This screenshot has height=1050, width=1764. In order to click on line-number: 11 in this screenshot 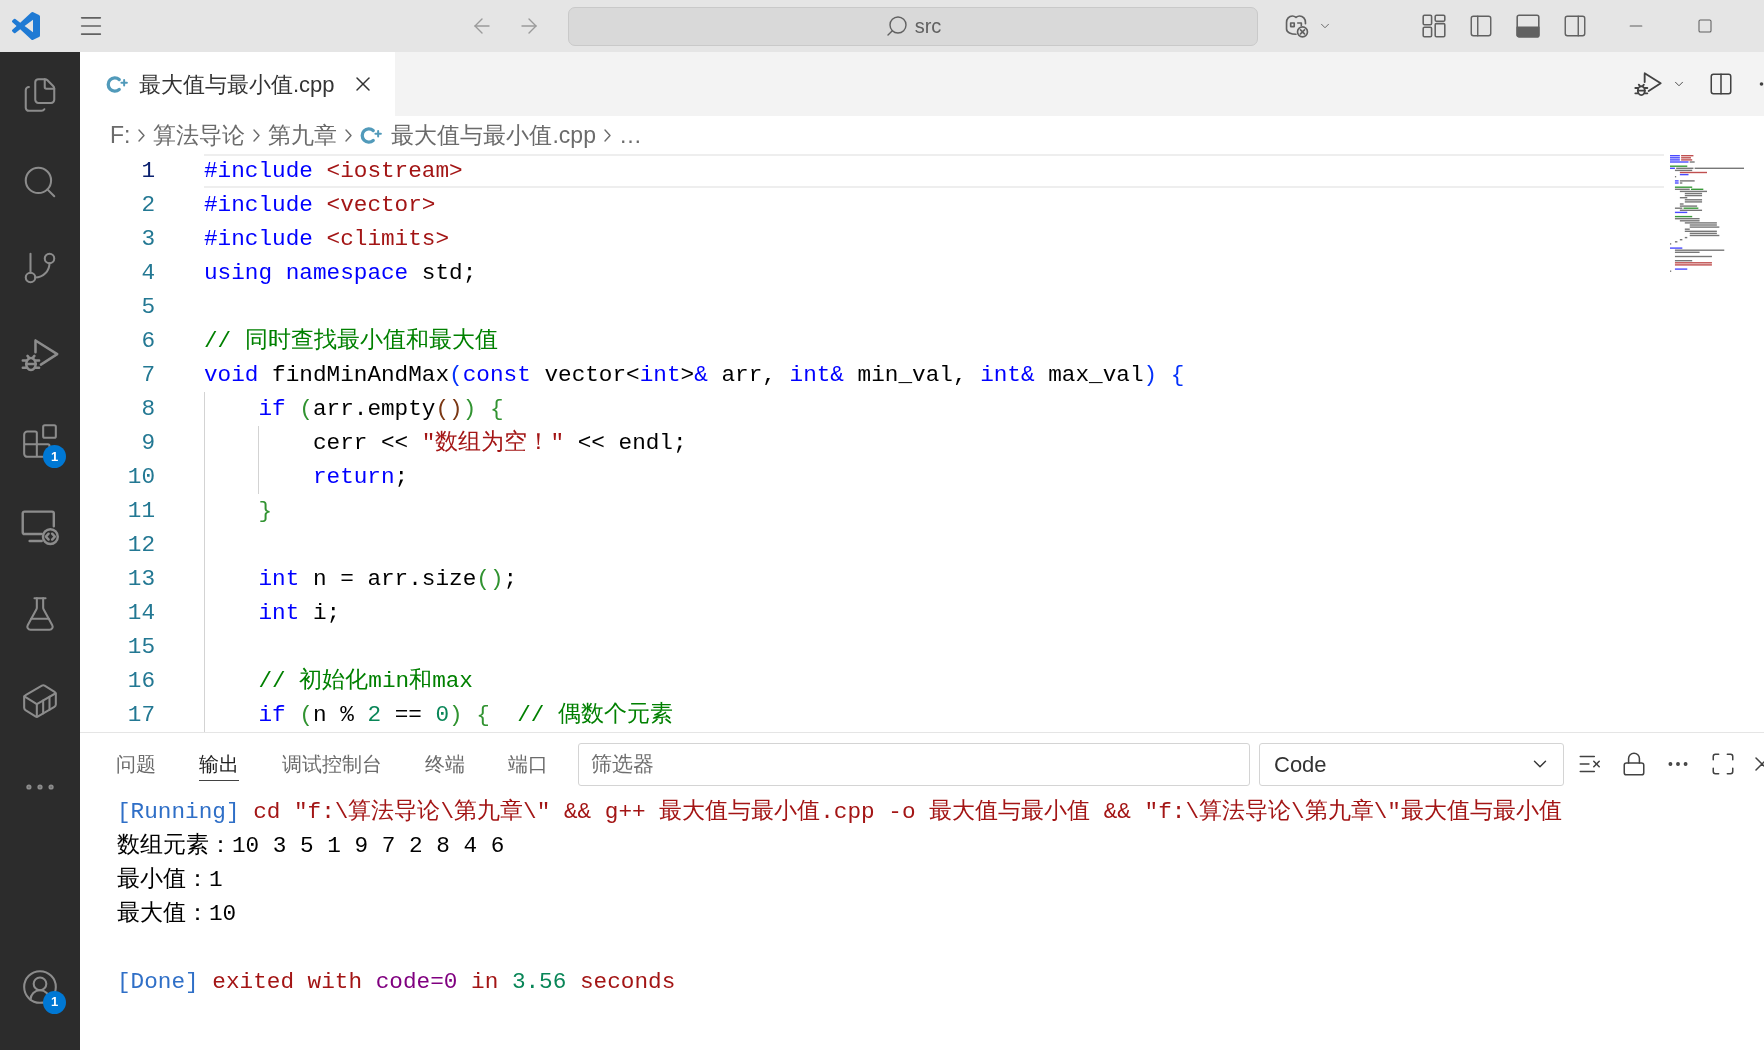, I will do `click(141, 511)`.